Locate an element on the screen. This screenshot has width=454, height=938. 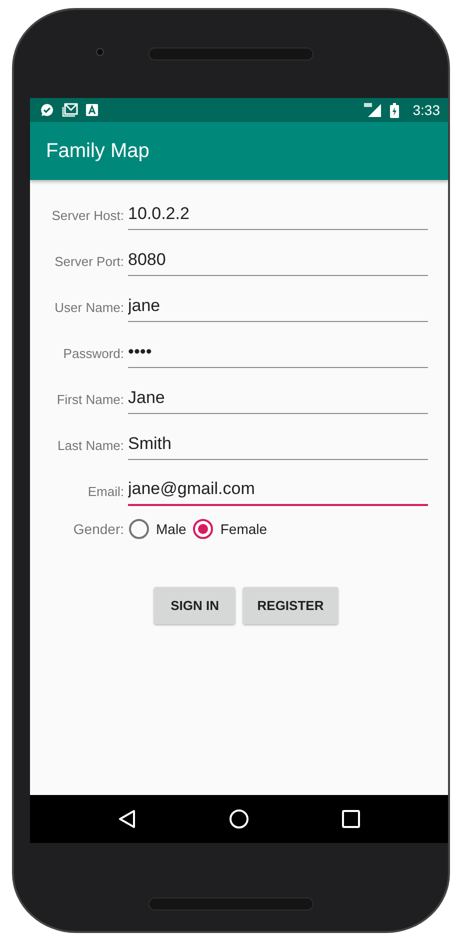
field-label: User Name: is located at coordinates (89, 308).